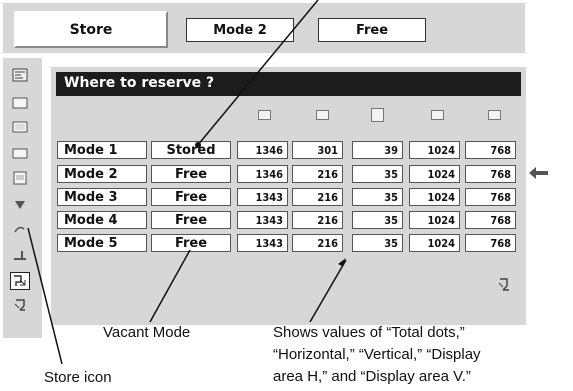  I want to click on store-icon-annotation: Store icon, so click(78, 377).